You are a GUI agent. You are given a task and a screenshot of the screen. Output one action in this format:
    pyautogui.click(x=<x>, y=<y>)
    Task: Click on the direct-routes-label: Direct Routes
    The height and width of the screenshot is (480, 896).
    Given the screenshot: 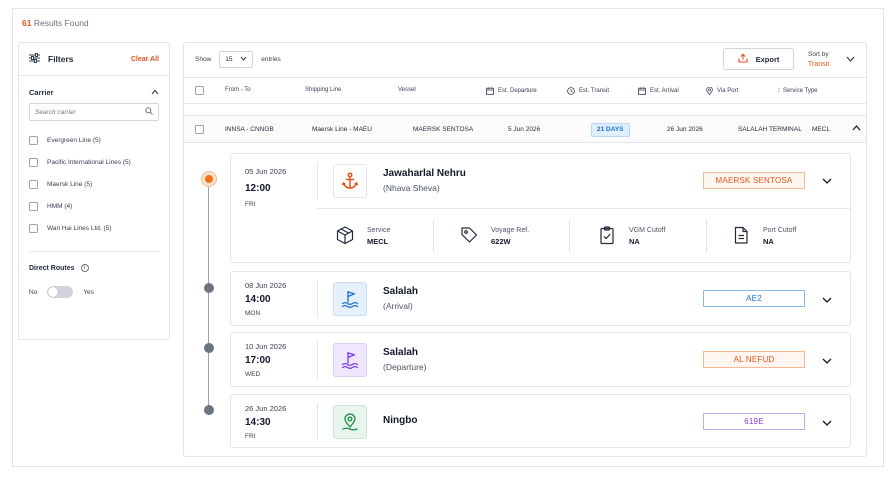 What is the action you would take?
    pyautogui.click(x=52, y=268)
    